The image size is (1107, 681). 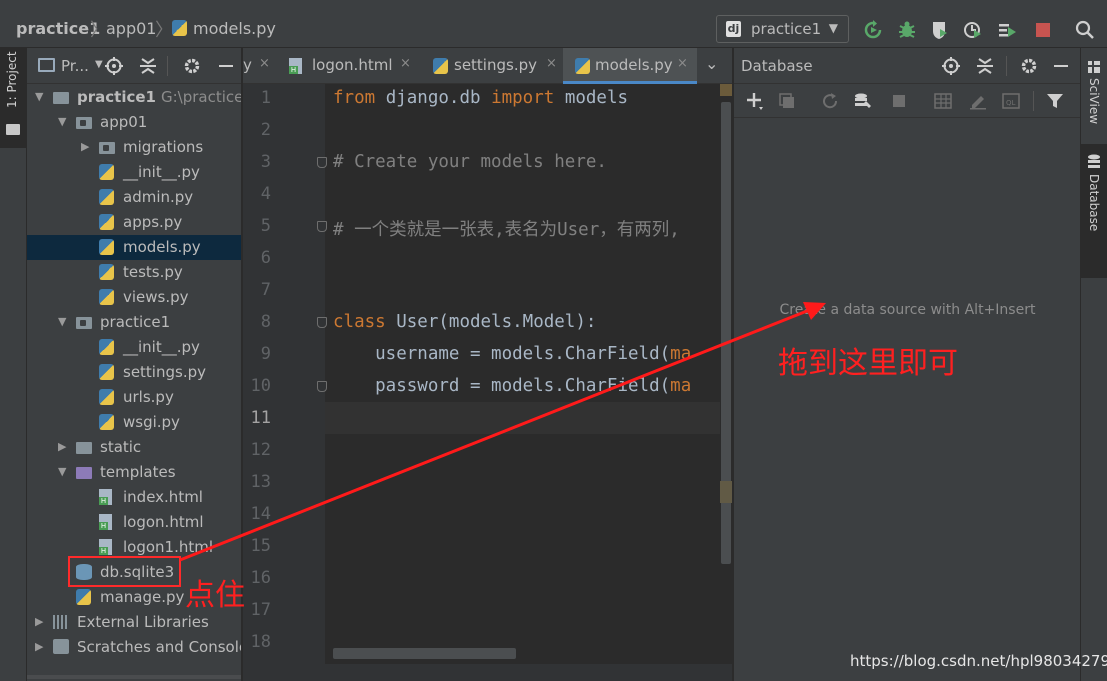 What do you see at coordinates (491, 322) in the screenshot?
I see `code-token: User(models.Model):` at bounding box center [491, 322].